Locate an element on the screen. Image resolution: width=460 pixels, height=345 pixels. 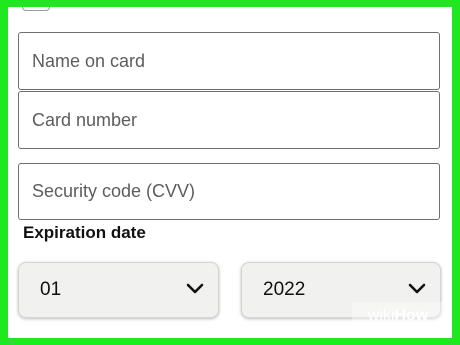
name-on-card-input is located at coordinates (229, 61).